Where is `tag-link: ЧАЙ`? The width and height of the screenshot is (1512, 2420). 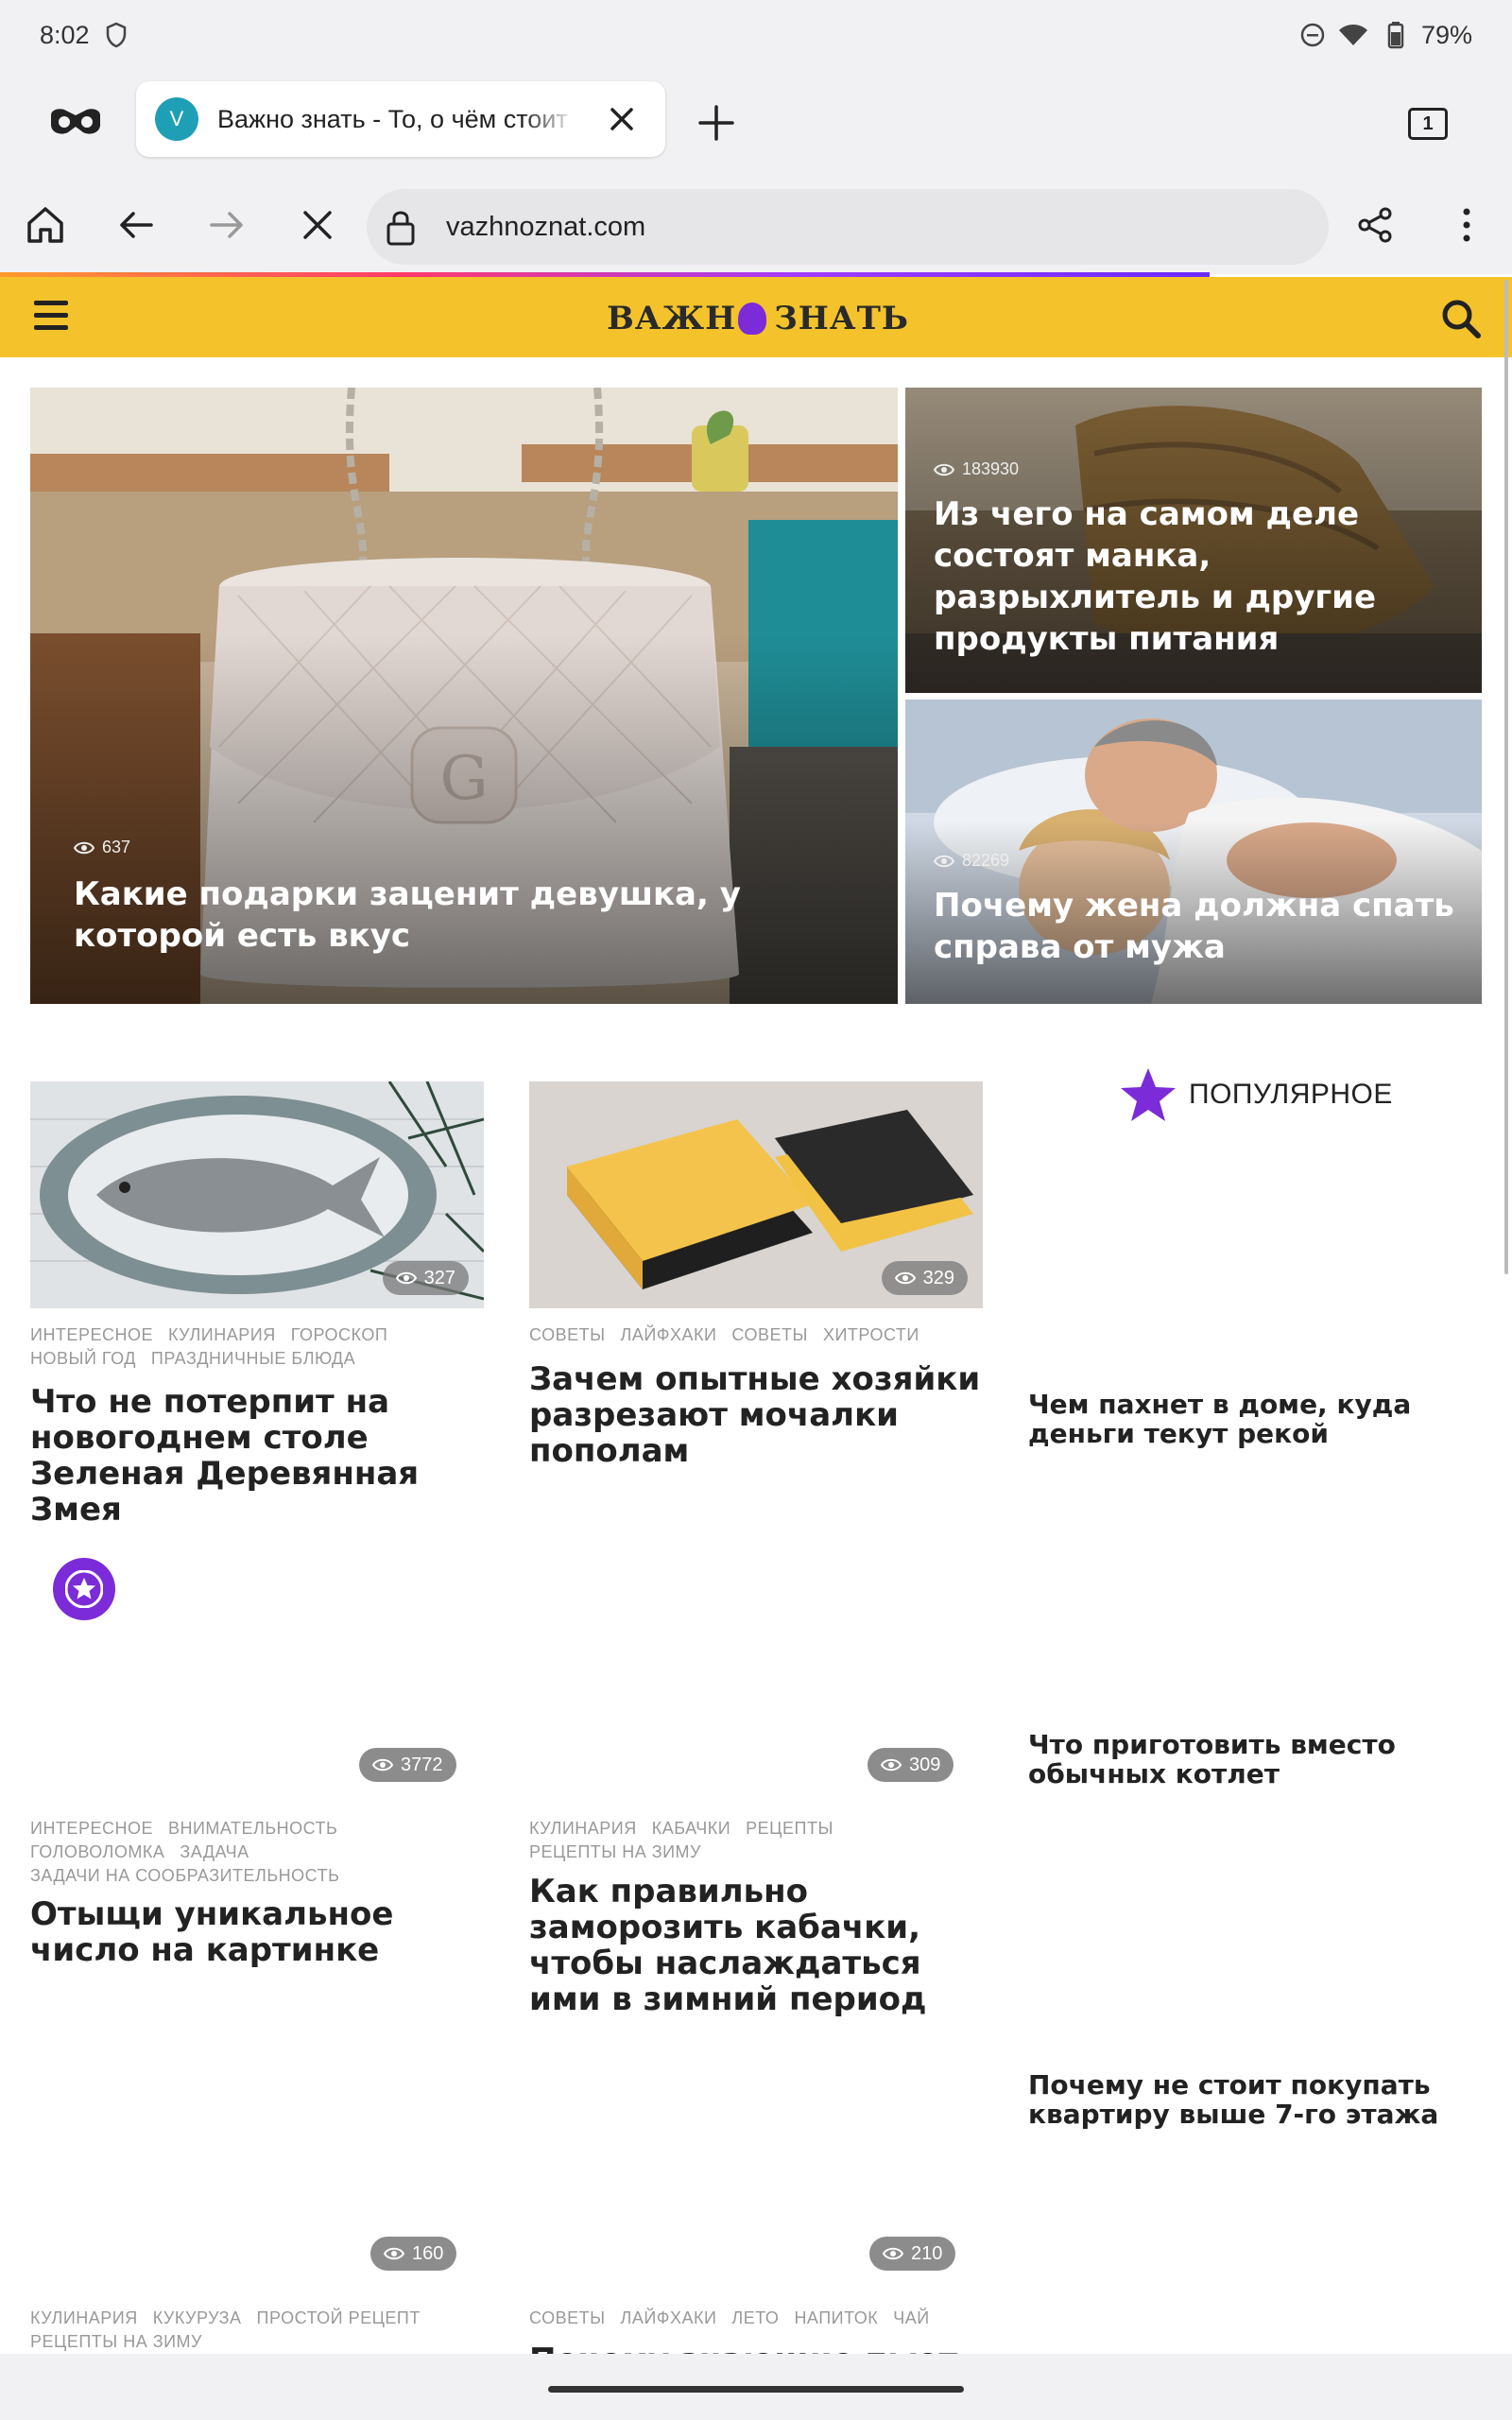
tag-link: ЧАЙ is located at coordinates (911, 2317).